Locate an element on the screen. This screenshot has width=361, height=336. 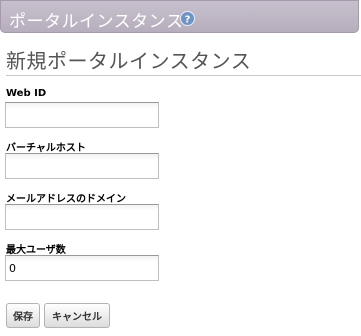
portlet-header: ポータルインスタンス ? is located at coordinates (179, 16).